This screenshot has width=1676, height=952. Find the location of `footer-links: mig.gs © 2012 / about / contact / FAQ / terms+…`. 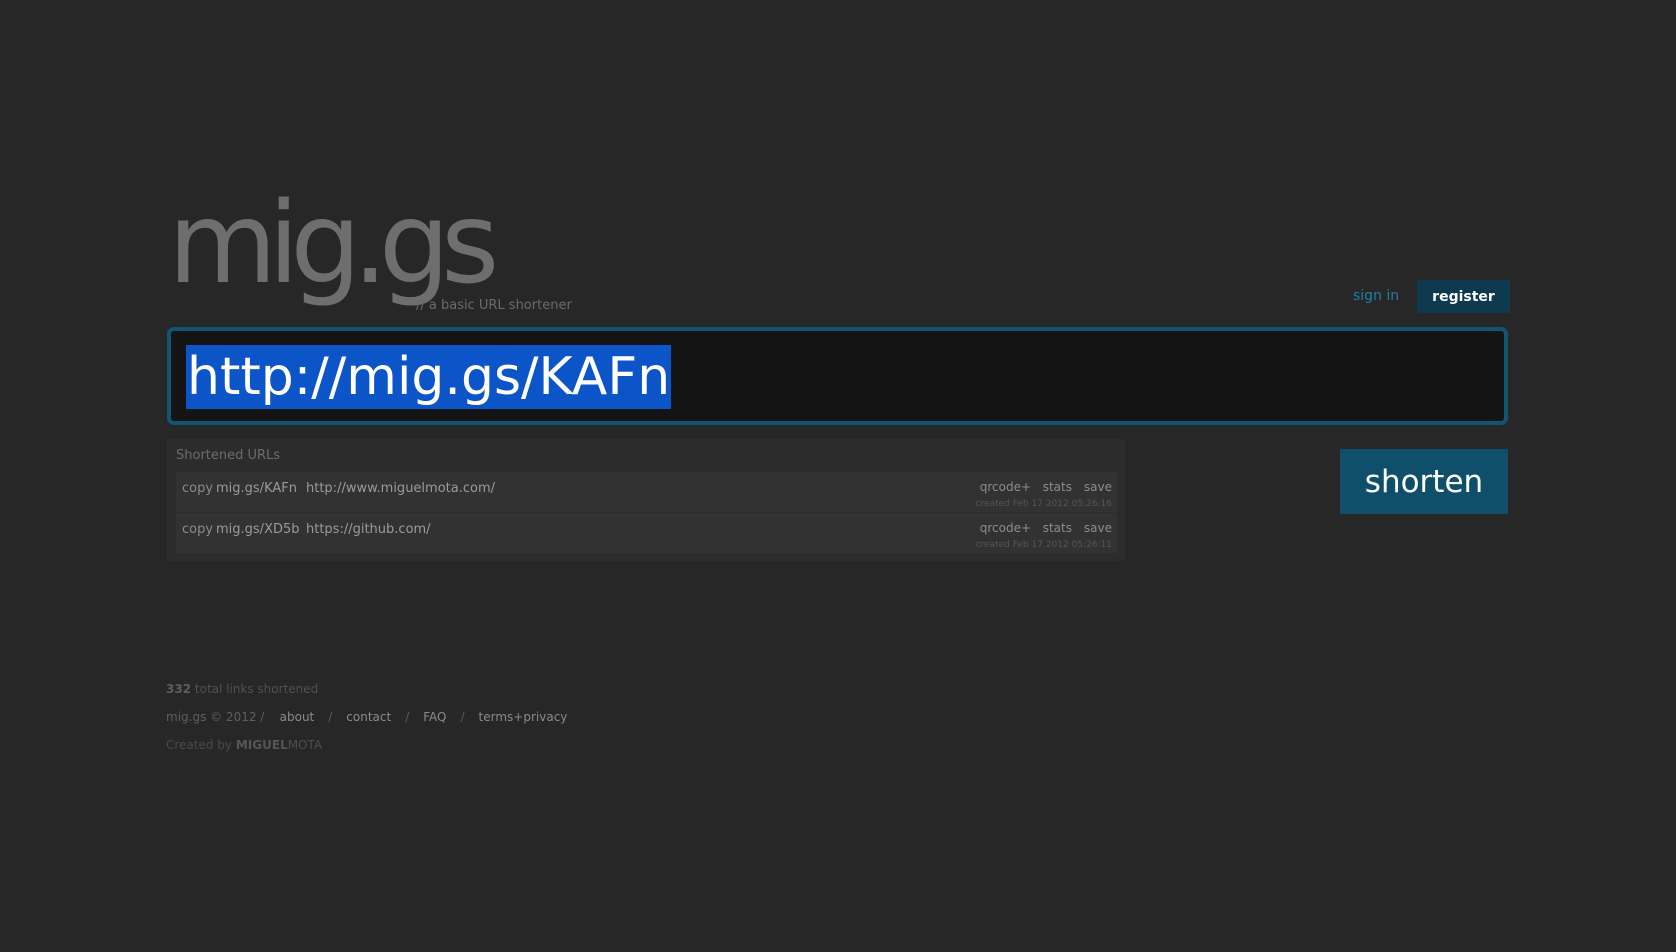

footer-links: mig.gs © 2012 / about / contact / FAQ / terms+… is located at coordinates (366, 717).